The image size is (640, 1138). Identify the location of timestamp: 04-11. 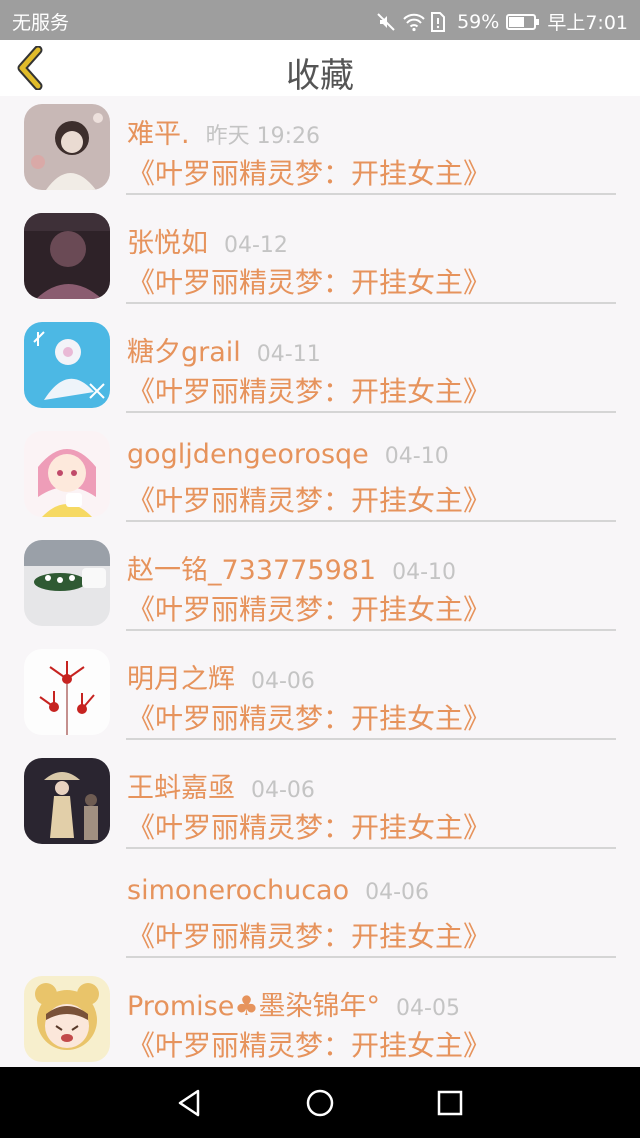
(288, 354).